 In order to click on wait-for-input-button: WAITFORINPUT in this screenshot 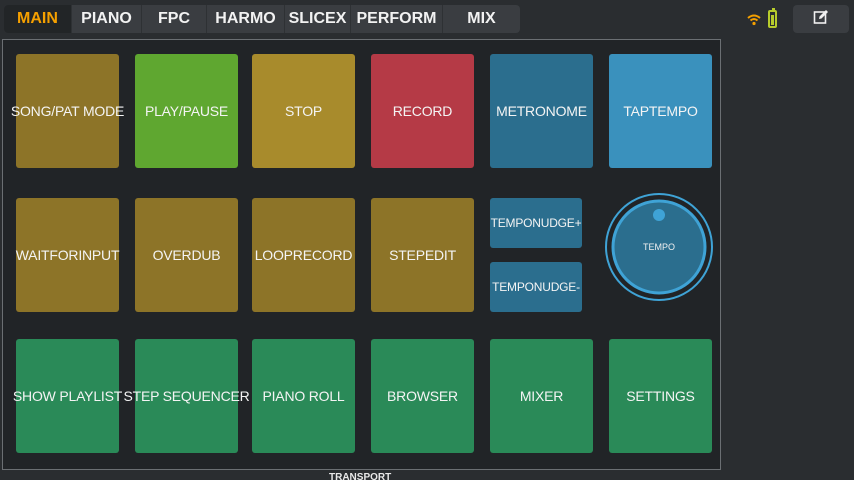, I will do `click(68, 255)`.